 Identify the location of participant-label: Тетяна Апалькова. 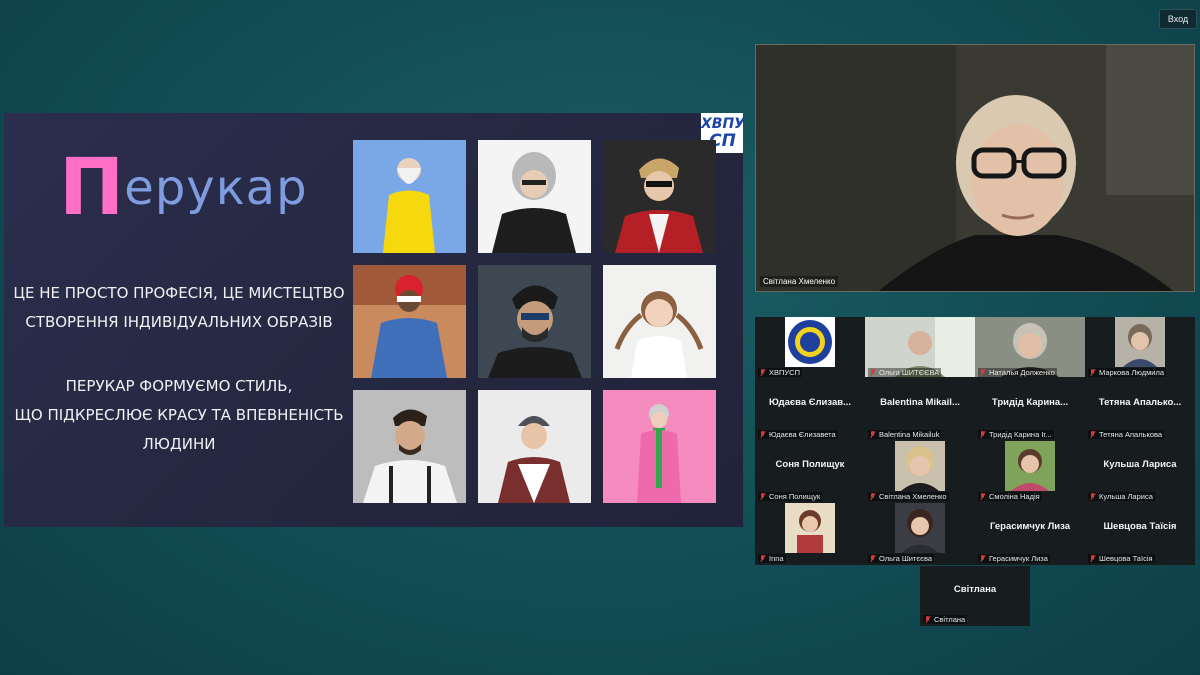
(1126, 434).